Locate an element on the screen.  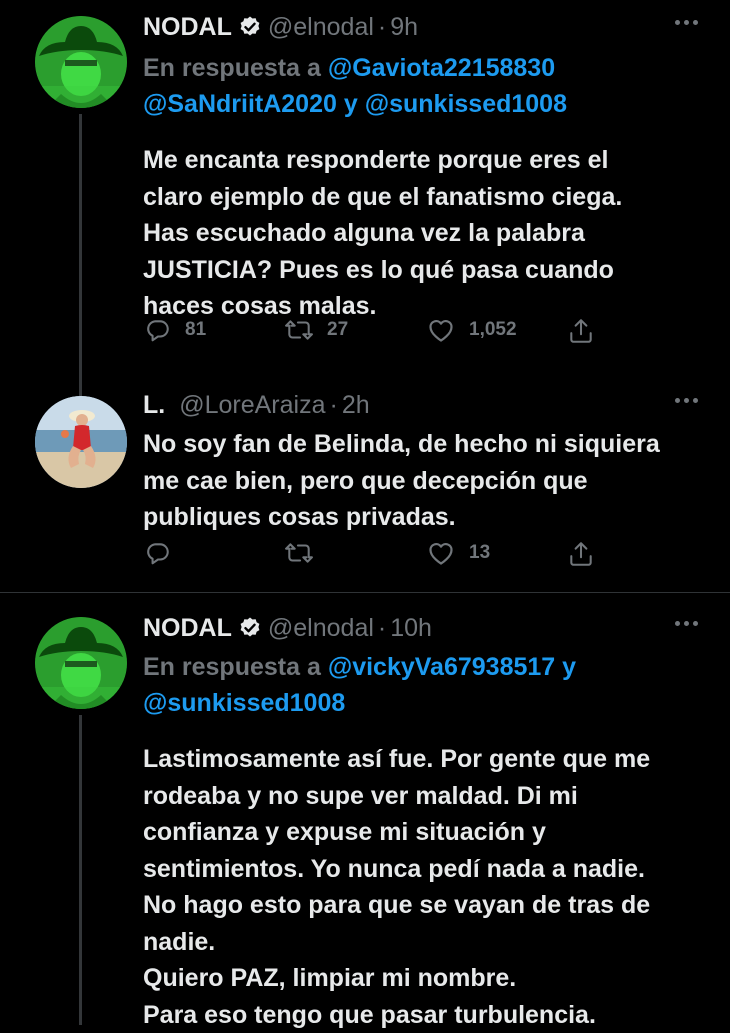
retweet-button: 27 is located at coordinates (316, 330).